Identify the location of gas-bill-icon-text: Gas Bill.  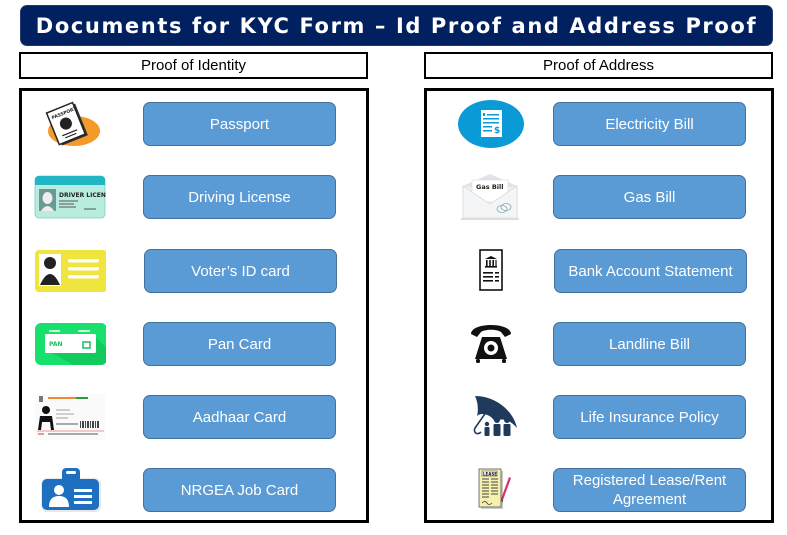
(490, 187).